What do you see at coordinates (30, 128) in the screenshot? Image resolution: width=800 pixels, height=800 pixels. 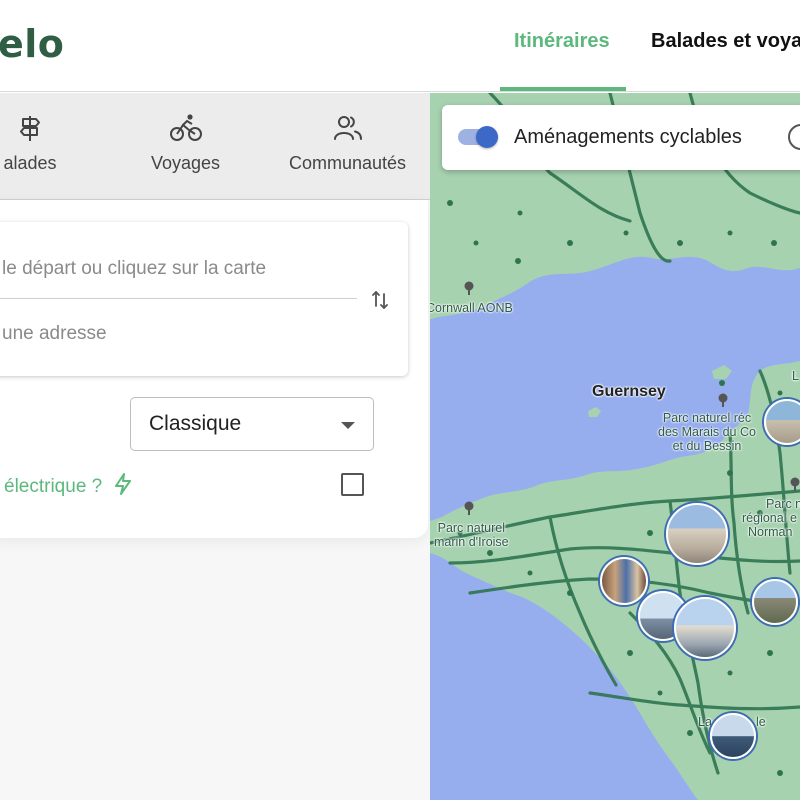 I see `signpost-icon` at bounding box center [30, 128].